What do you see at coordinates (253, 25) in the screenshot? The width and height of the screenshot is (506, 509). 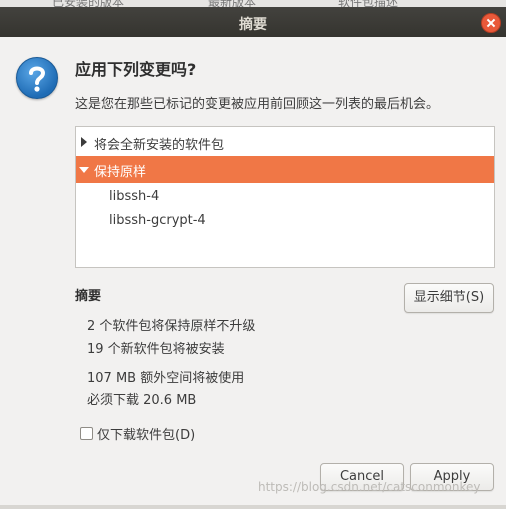 I see `window-title: 摘要` at bounding box center [253, 25].